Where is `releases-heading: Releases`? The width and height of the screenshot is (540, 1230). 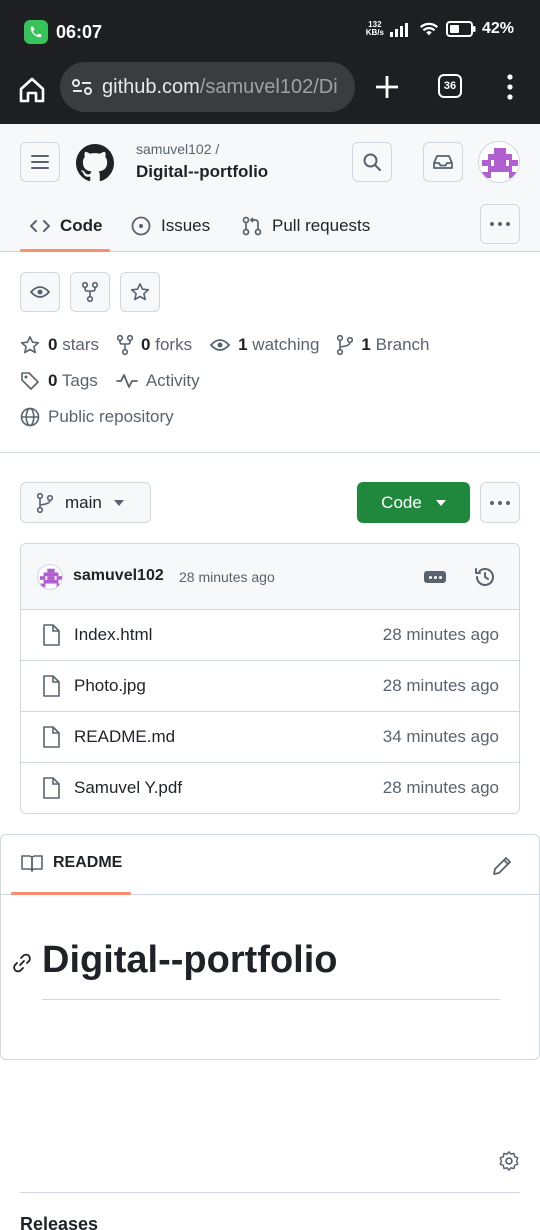 releases-heading: Releases is located at coordinates (59, 1222).